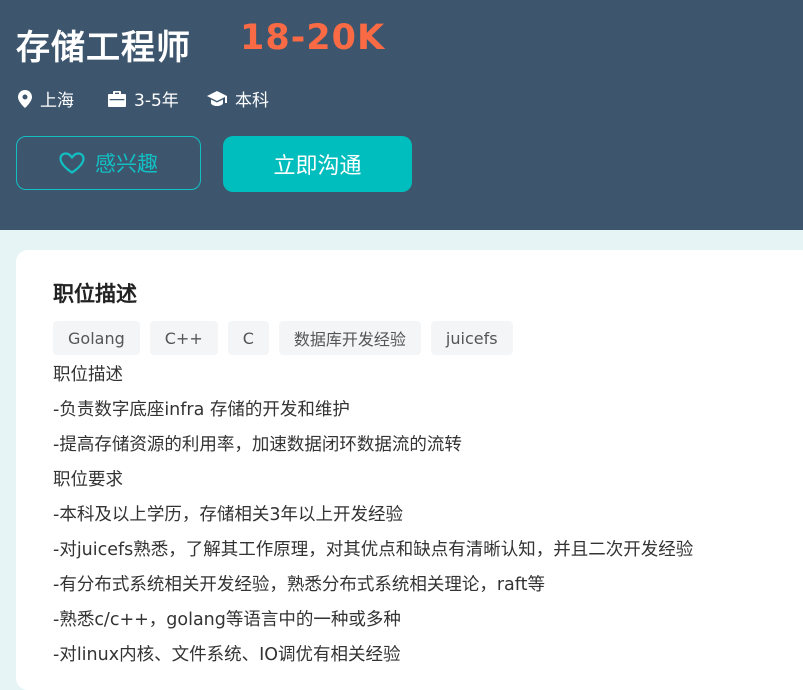 This screenshot has width=803, height=690. Describe the element at coordinates (313, 38) in the screenshot. I see `salary: 18-20K` at that location.